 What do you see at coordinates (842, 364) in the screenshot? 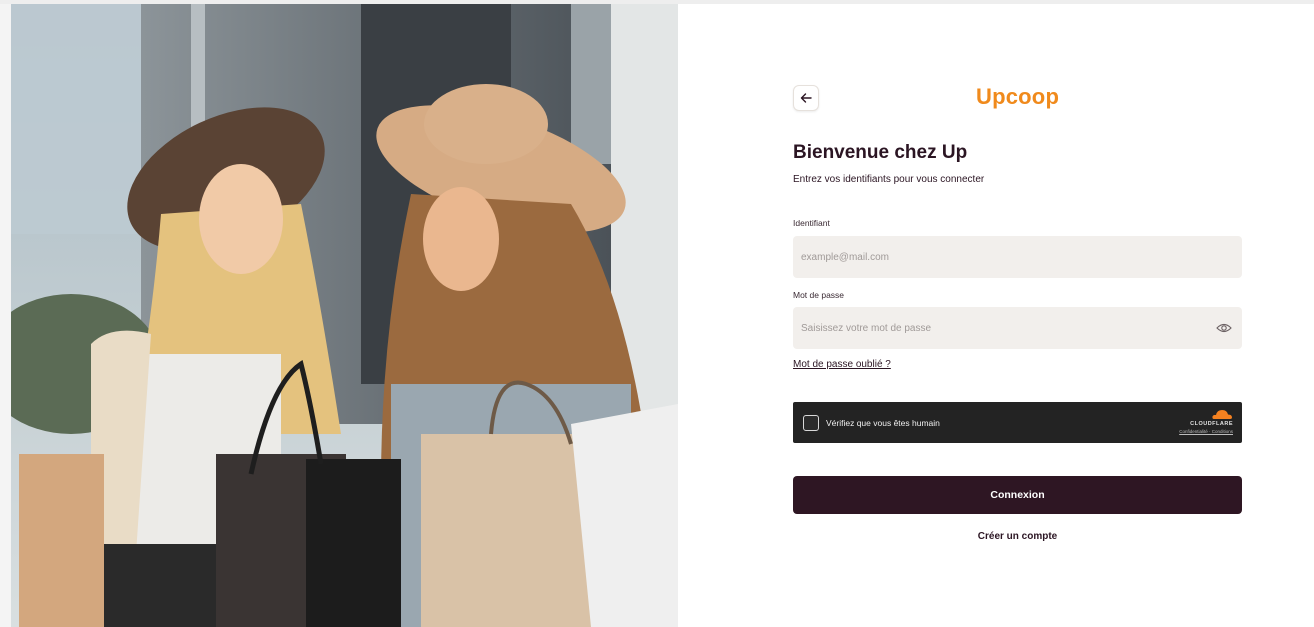
I see `forgot-password-link: Mot de passe oublié ?` at bounding box center [842, 364].